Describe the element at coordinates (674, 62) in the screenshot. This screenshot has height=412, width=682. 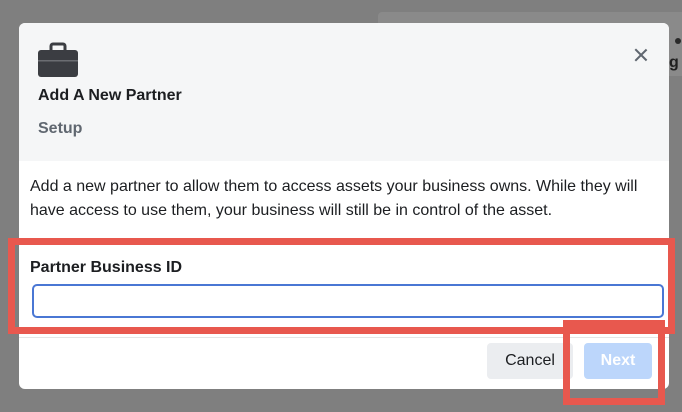
I see `background-partial-text: g` at that location.